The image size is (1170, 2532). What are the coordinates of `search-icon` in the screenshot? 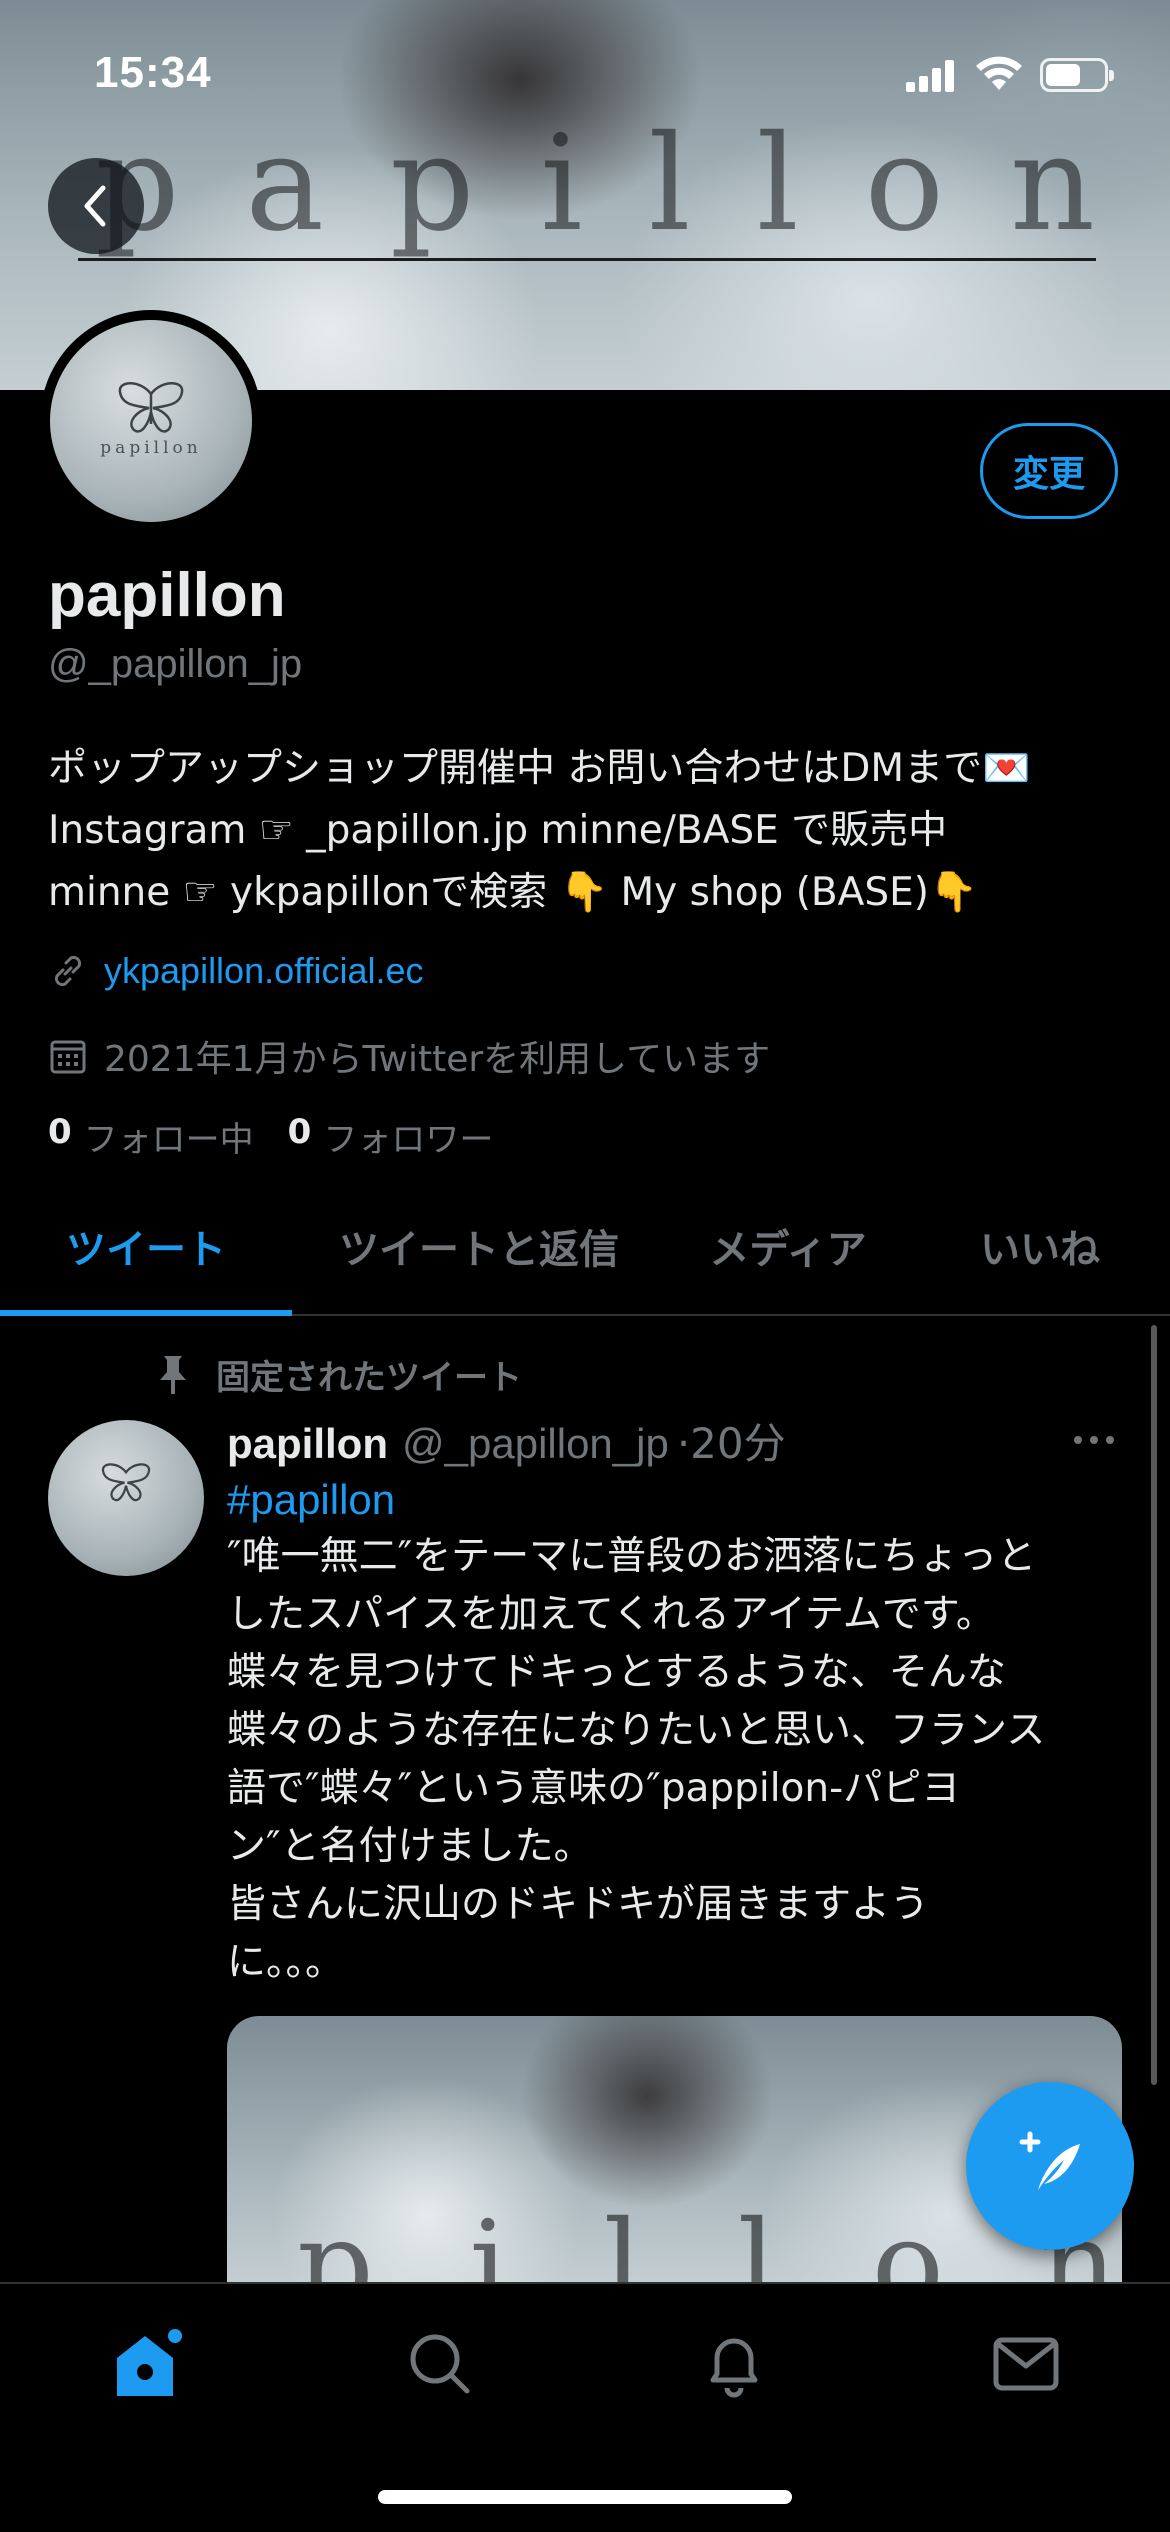 It's located at (440, 2364).